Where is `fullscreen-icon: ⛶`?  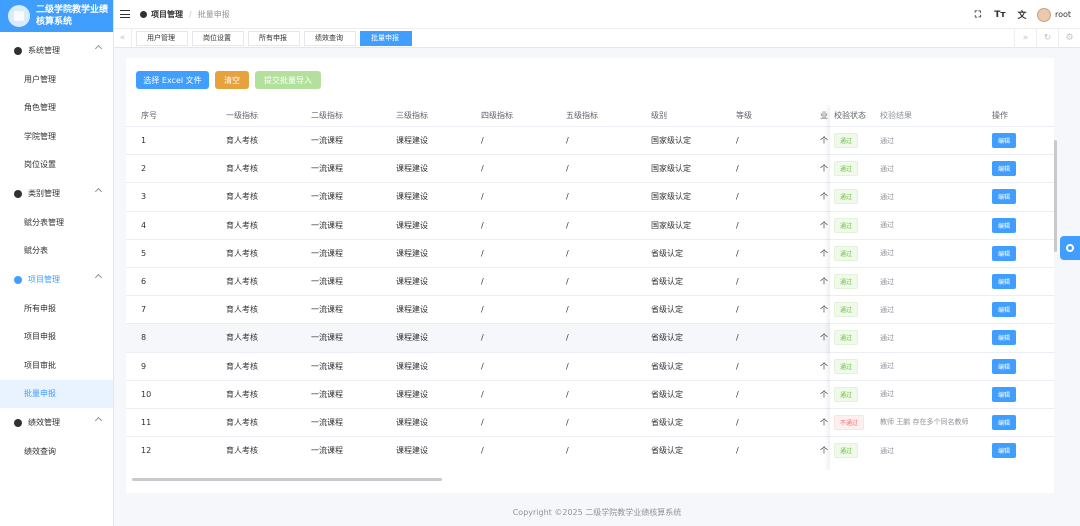
fullscreen-icon: ⛶ is located at coordinates (978, 15).